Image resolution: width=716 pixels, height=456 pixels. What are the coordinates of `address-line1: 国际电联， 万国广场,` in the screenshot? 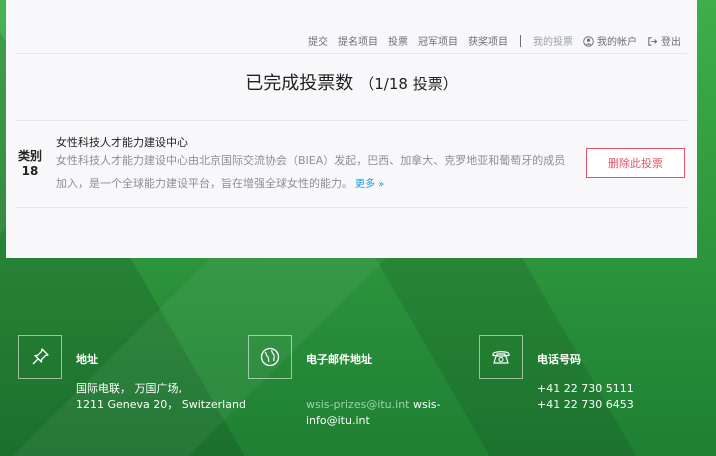 It's located at (129, 388).